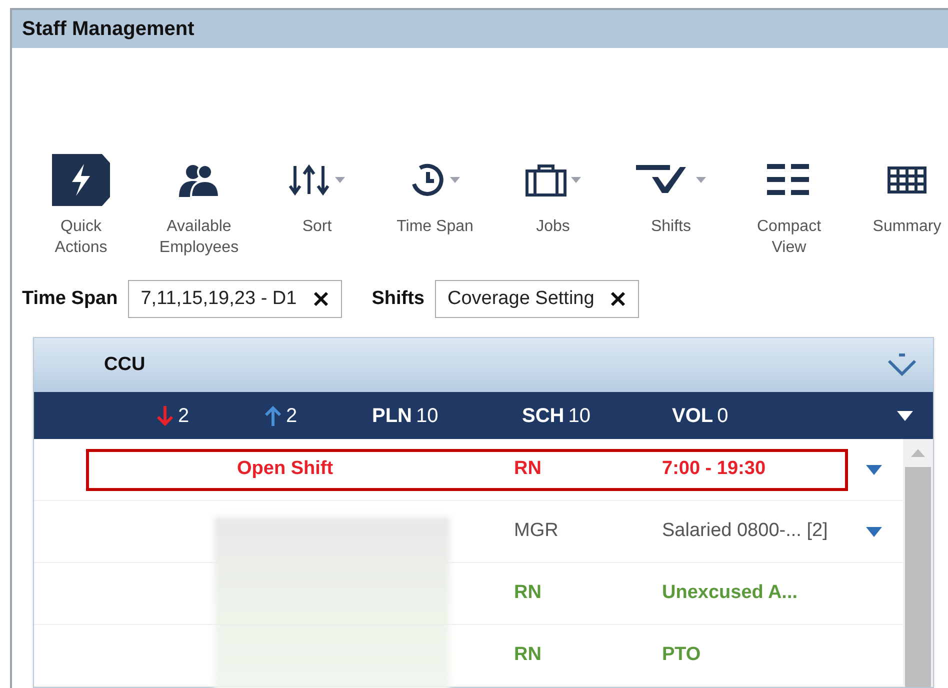  I want to click on toolbar-button: Jobs, so click(553, 194).